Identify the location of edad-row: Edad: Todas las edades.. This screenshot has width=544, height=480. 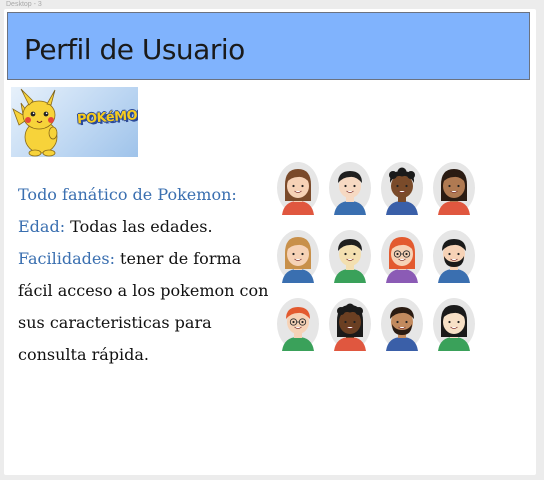
(138, 227).